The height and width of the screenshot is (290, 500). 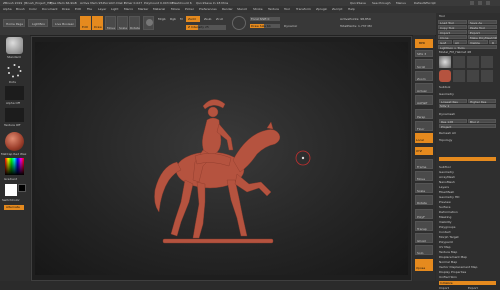 What do you see at coordinates (482, 32) in the screenshot?
I see `export-button: Export` at bounding box center [482, 32].